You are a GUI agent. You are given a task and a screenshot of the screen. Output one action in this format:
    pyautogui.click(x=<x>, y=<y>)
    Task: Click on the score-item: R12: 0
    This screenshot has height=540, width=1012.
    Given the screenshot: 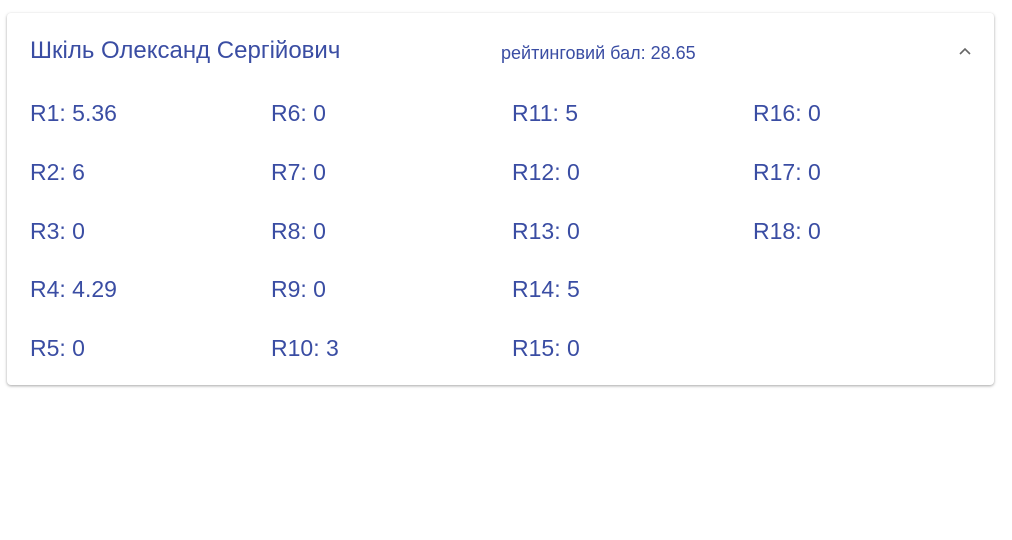 What is the action you would take?
    pyautogui.click(x=546, y=172)
    